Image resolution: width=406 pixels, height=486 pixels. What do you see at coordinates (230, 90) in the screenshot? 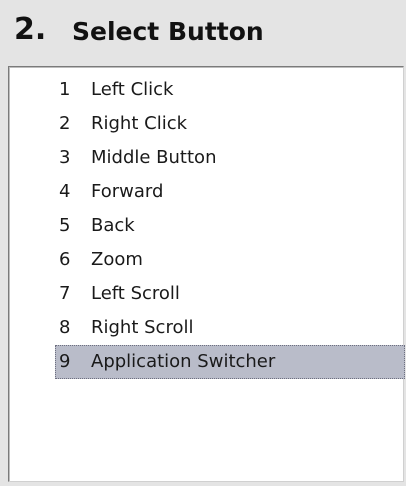
I see `list-item-left-click: 1 Left Click` at bounding box center [230, 90].